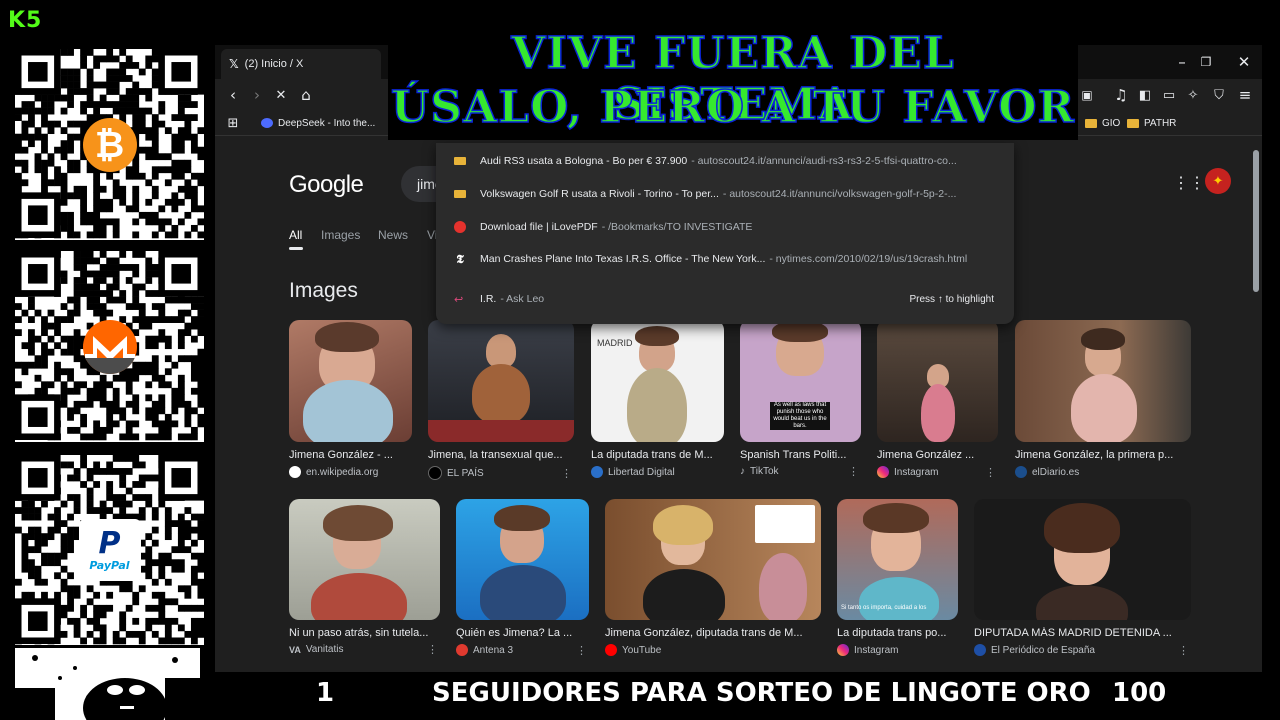 The width and height of the screenshot is (1280, 720). Describe the element at coordinates (267, 123) in the screenshot. I see `deepseek-icon` at that location.